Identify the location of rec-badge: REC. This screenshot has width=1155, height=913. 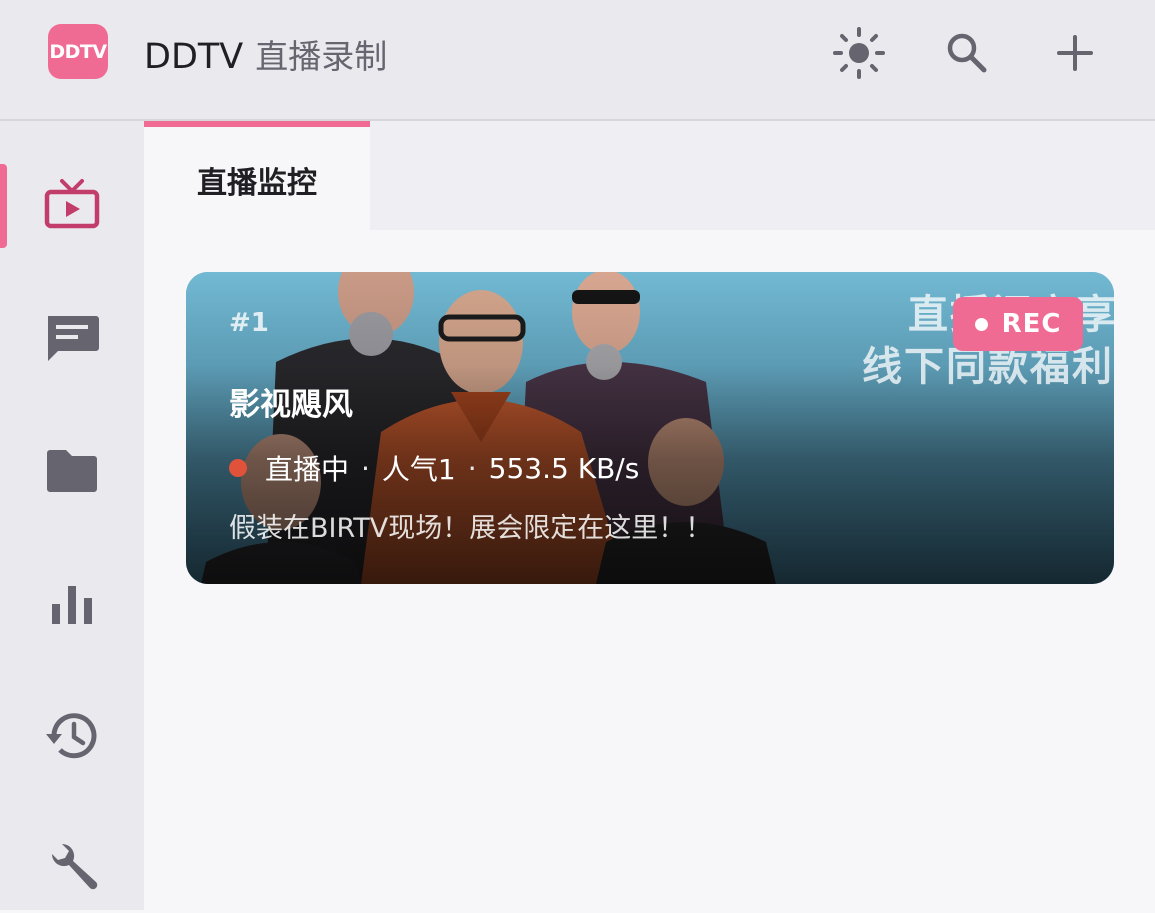
(1018, 324).